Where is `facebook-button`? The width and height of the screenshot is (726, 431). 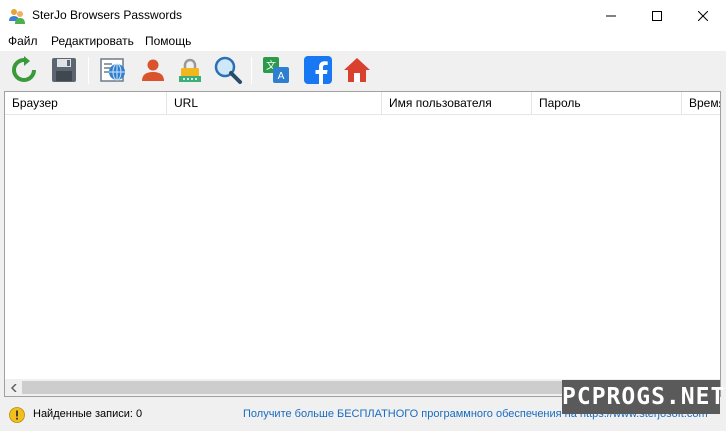
facebook-button is located at coordinates (318, 70).